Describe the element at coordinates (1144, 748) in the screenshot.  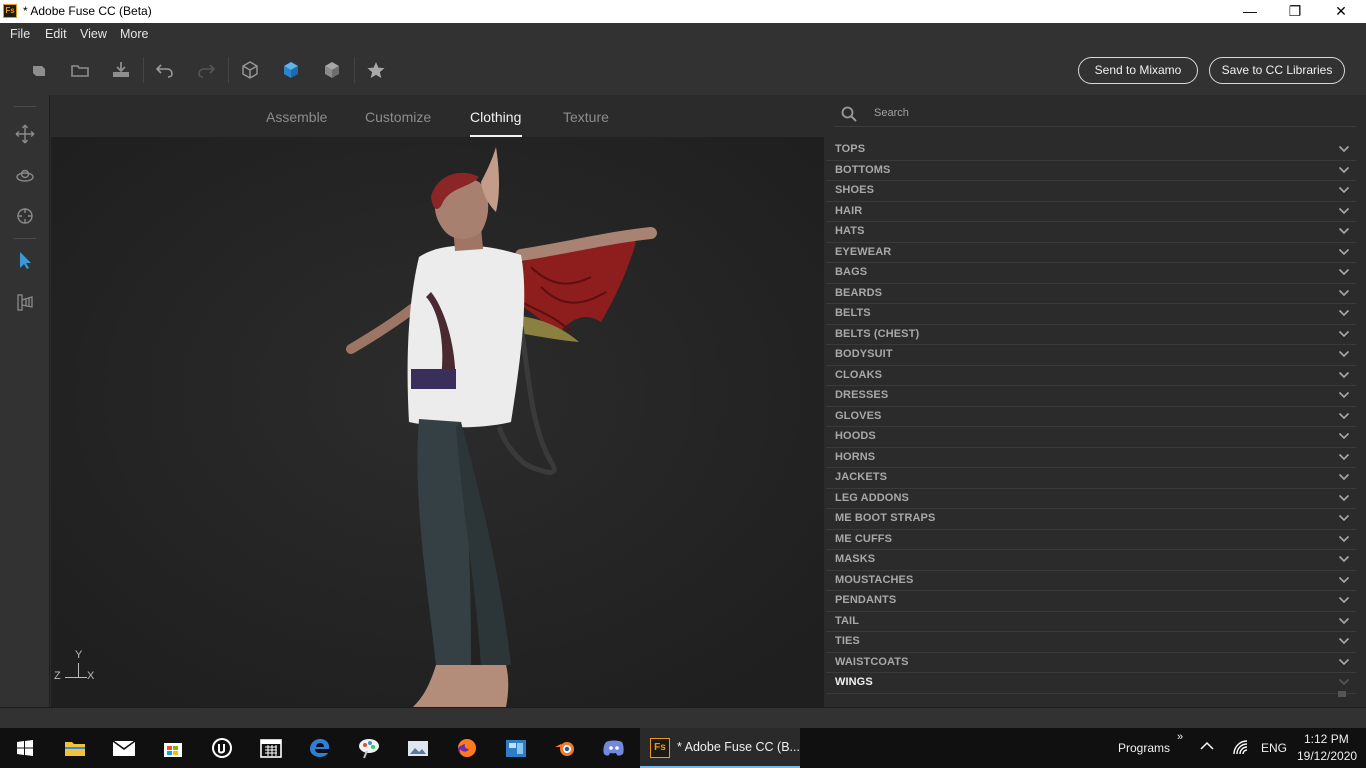
I see `programs-toolbar: Programs` at that location.